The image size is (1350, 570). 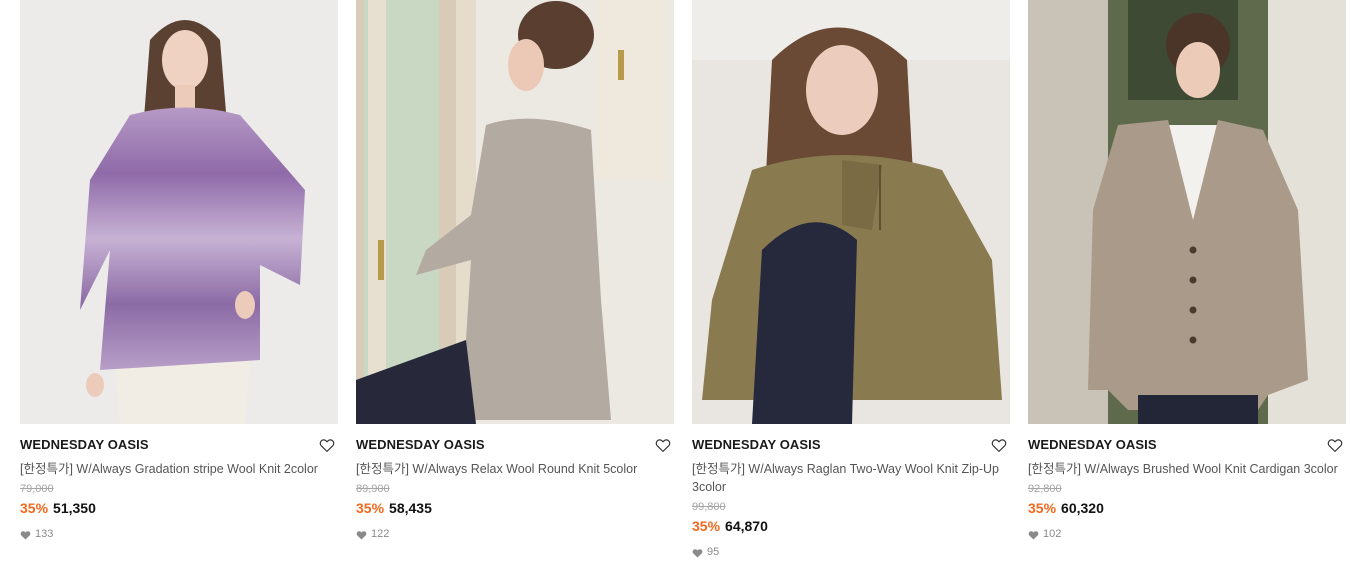 I want to click on like-count: 102, so click(x=1187, y=534).